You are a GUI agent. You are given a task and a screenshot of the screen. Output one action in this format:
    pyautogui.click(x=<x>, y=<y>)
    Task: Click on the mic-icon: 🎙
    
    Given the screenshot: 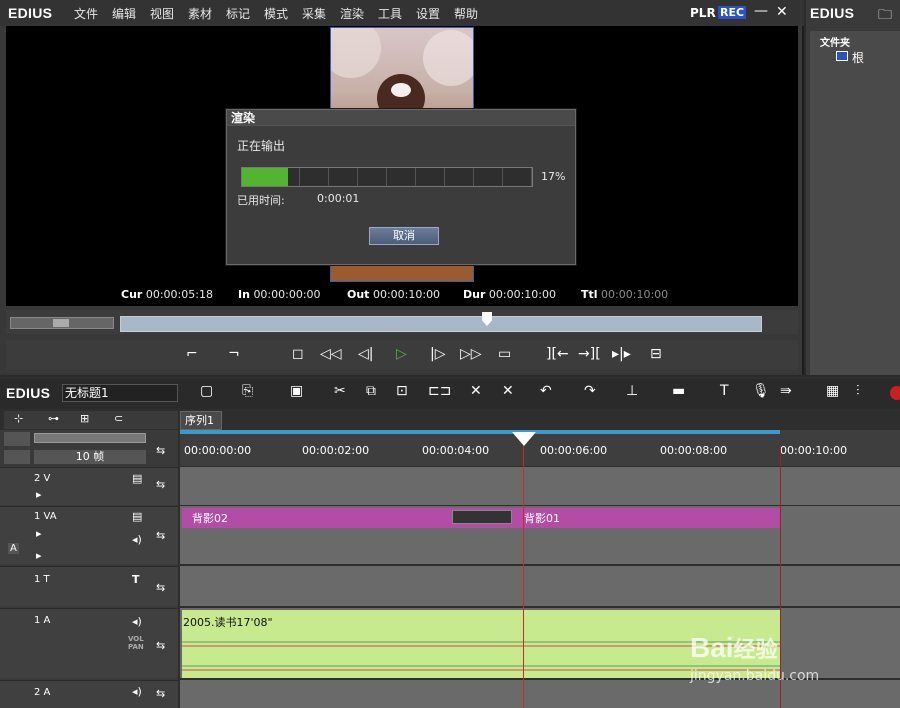 What is the action you would take?
    pyautogui.click(x=761, y=391)
    